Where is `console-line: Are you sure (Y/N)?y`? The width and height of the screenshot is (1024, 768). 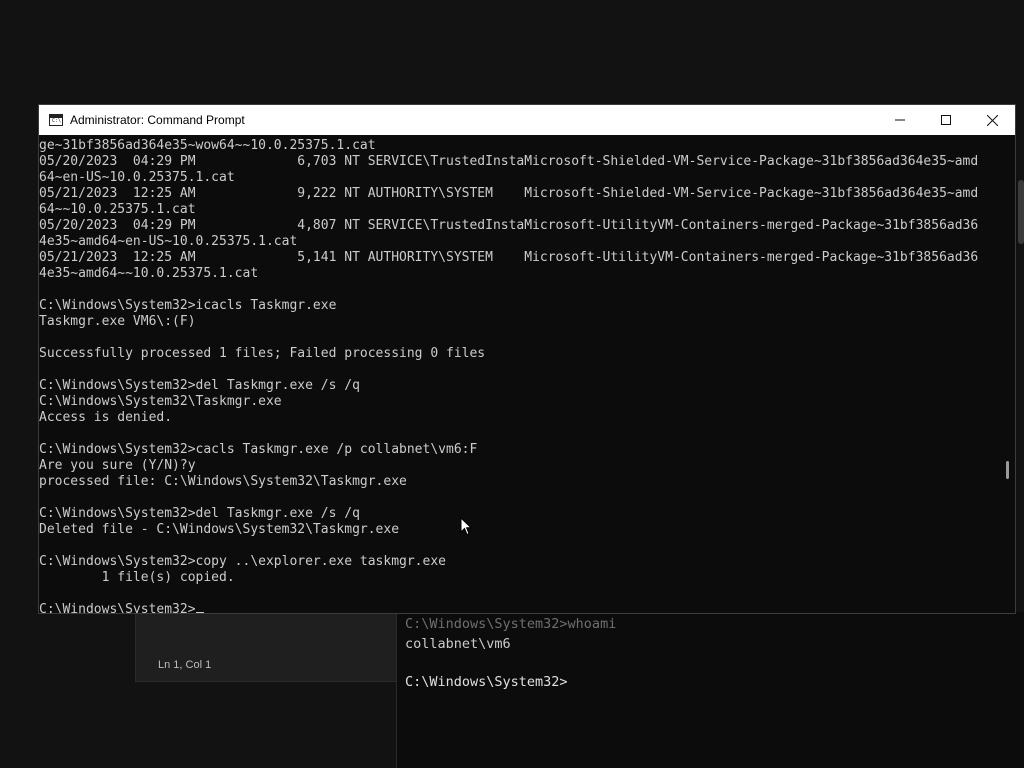
console-line: Are you sure (Y/N)?y is located at coordinates (117, 465).